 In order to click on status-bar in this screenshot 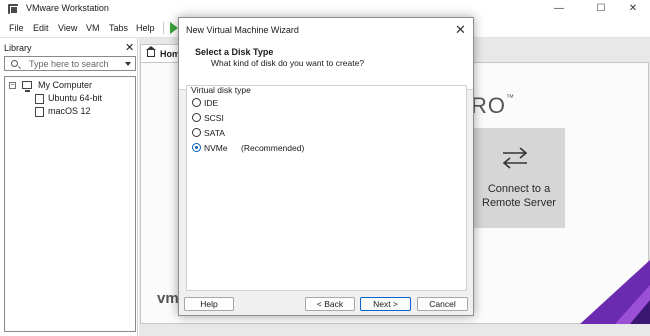, I will do `click(394, 330)`.